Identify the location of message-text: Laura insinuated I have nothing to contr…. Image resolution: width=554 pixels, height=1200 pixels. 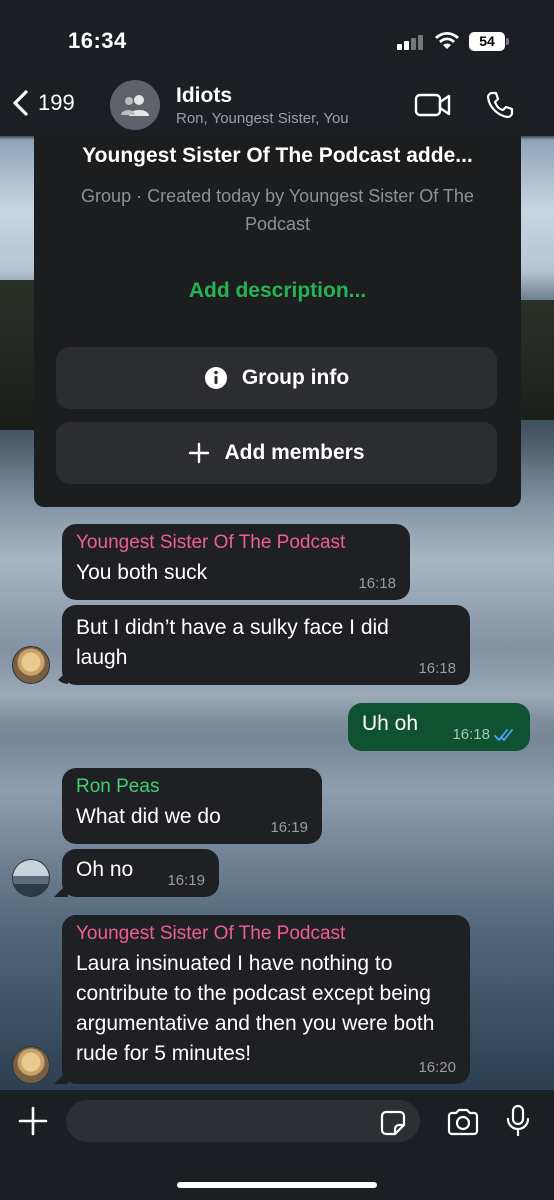
(255, 1008).